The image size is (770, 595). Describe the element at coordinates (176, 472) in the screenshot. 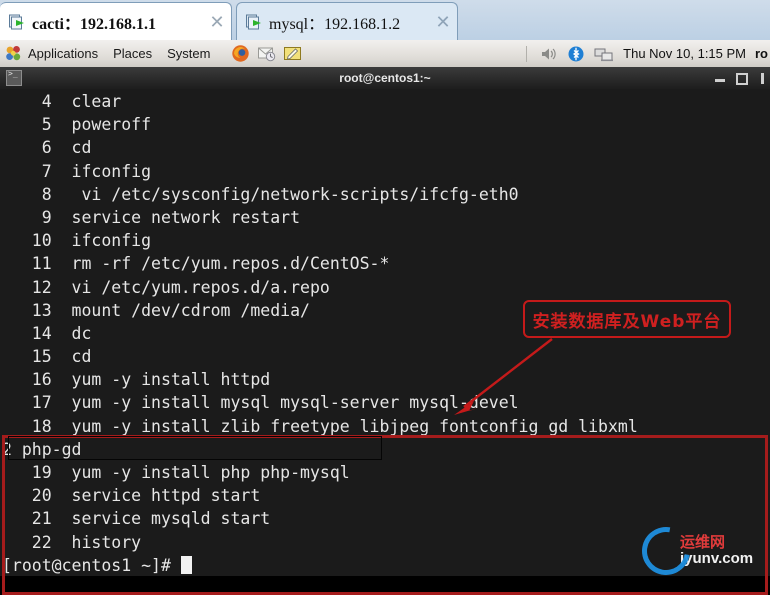

I see `terminal-line: 19 yum -y install php php-mysql` at that location.